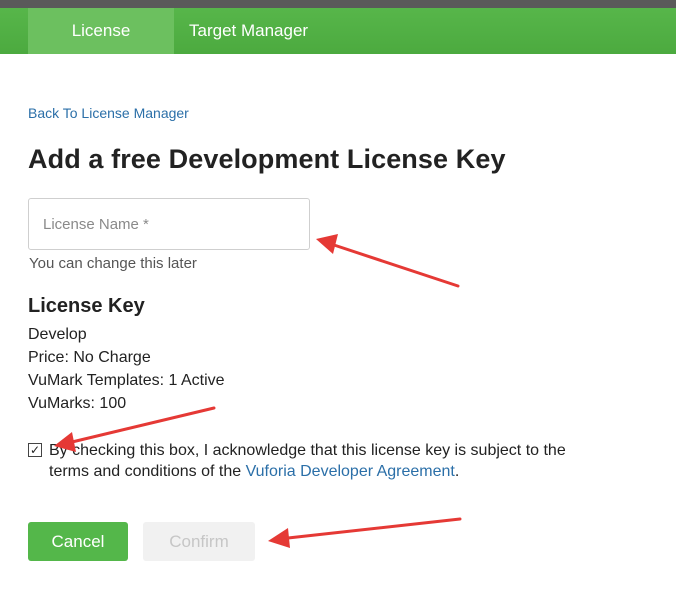 The width and height of the screenshot is (676, 606). What do you see at coordinates (113, 263) in the screenshot?
I see `license-name-helper-text: You can change this later` at bounding box center [113, 263].